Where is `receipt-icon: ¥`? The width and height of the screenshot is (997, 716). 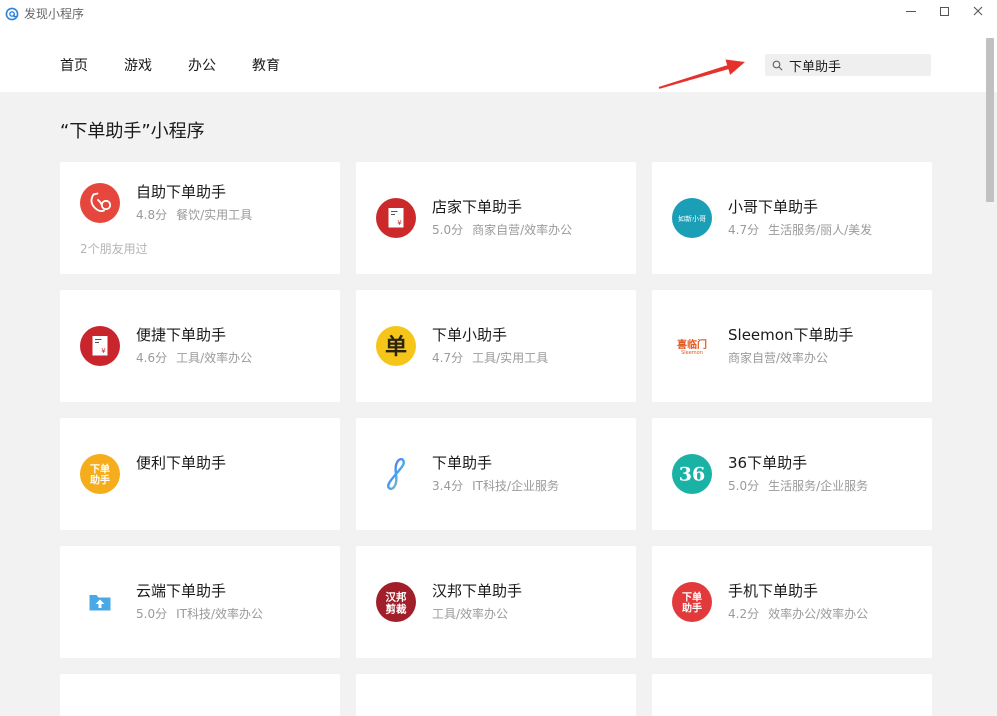 receipt-icon: ¥ is located at coordinates (396, 218).